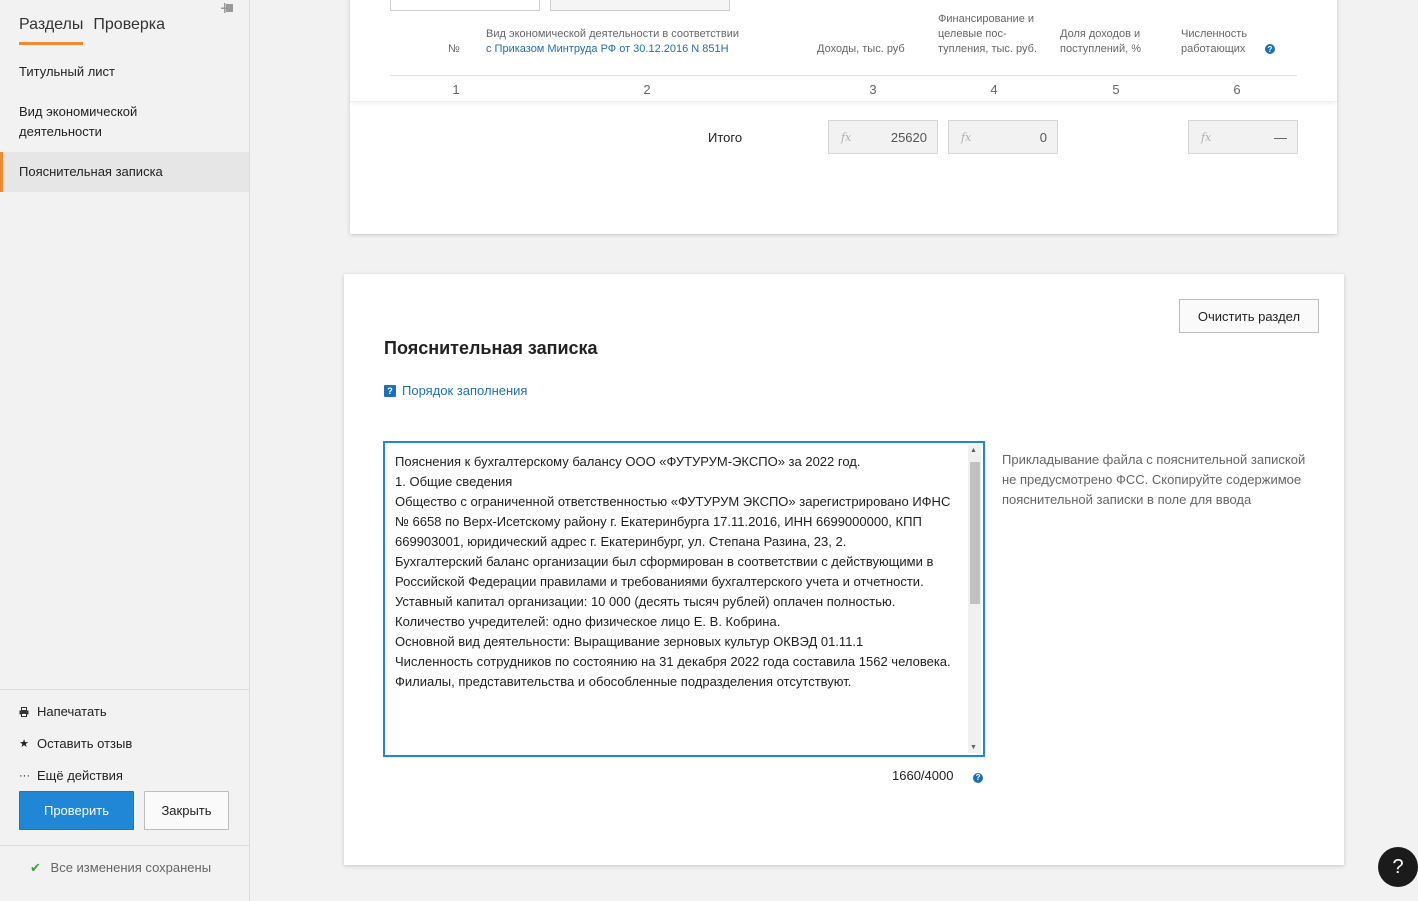 The image size is (1418, 901). Describe the element at coordinates (186, 810) in the screenshot. I see `close-button: Закрыть` at that location.